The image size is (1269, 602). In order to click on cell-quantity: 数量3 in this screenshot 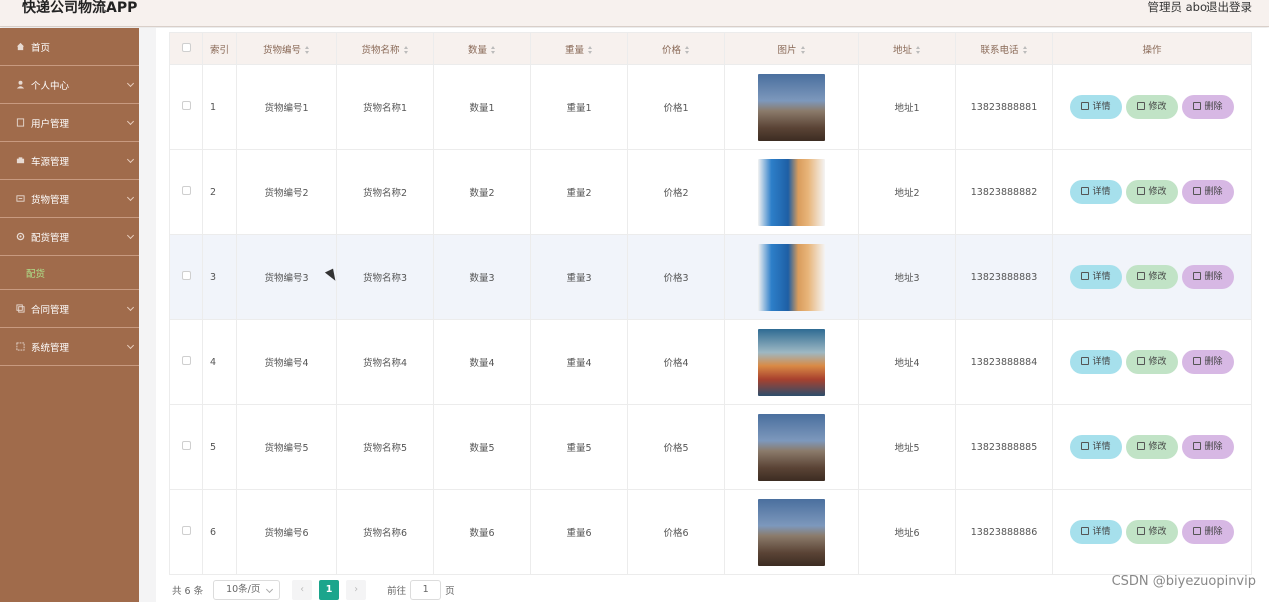, I will do `click(482, 277)`.